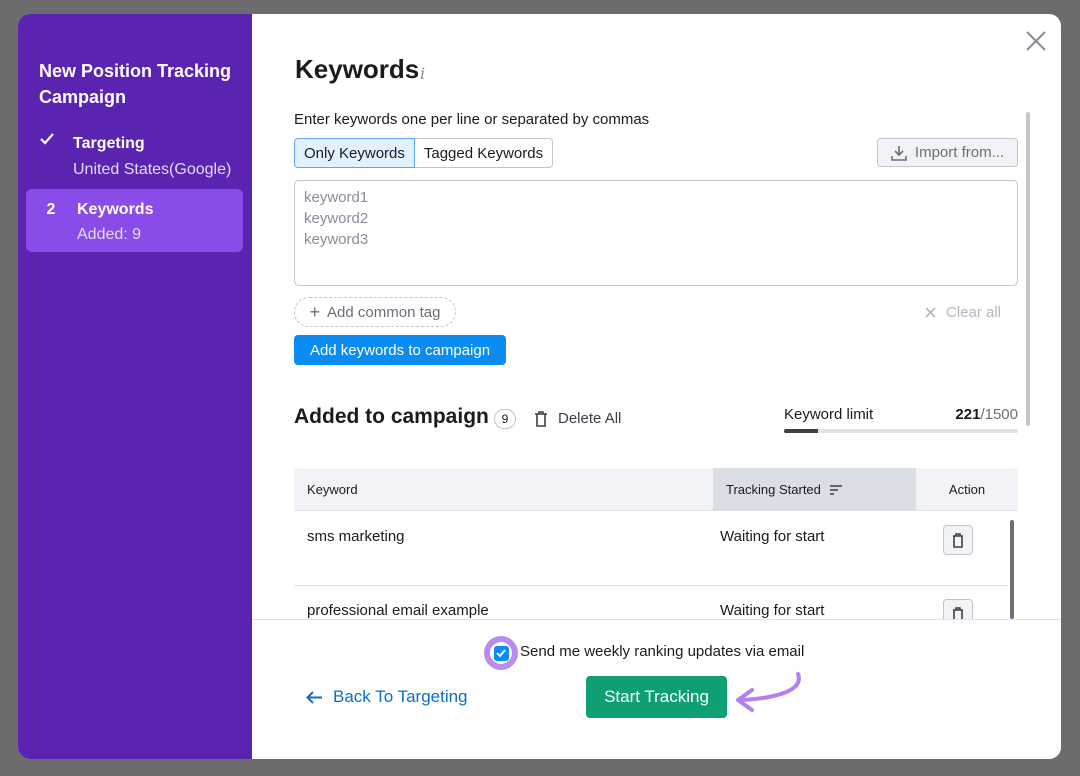 Image resolution: width=1080 pixels, height=776 pixels. I want to click on keyword-limit-bar, so click(901, 431).